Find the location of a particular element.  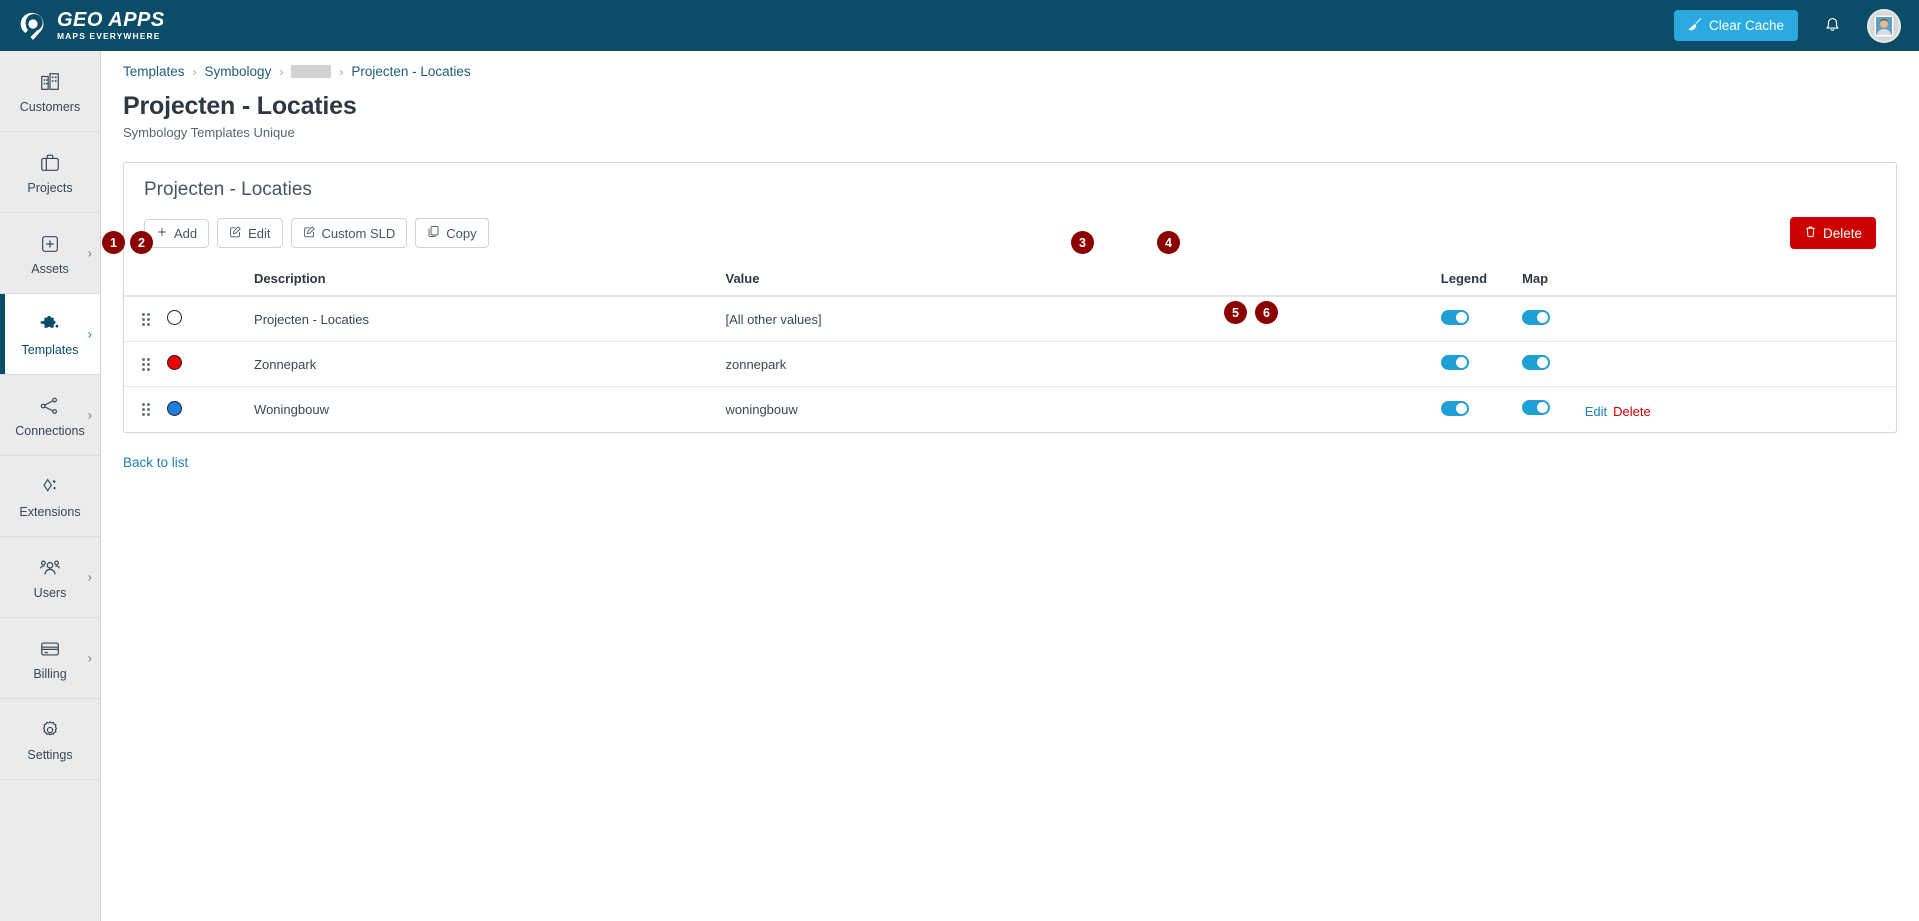

copy-icon is located at coordinates (433, 233).